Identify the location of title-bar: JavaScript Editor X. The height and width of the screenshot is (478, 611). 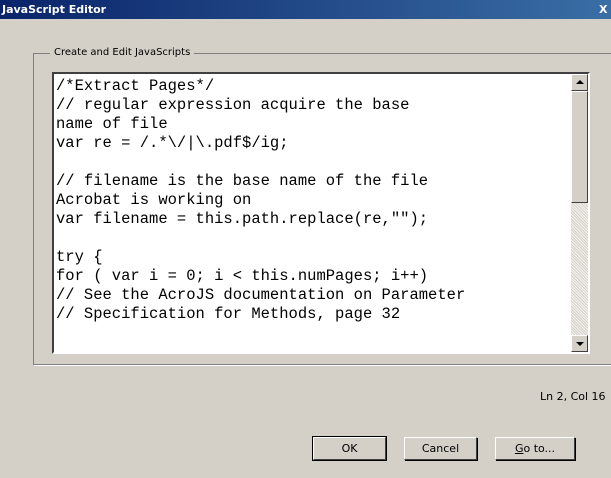
(305, 9).